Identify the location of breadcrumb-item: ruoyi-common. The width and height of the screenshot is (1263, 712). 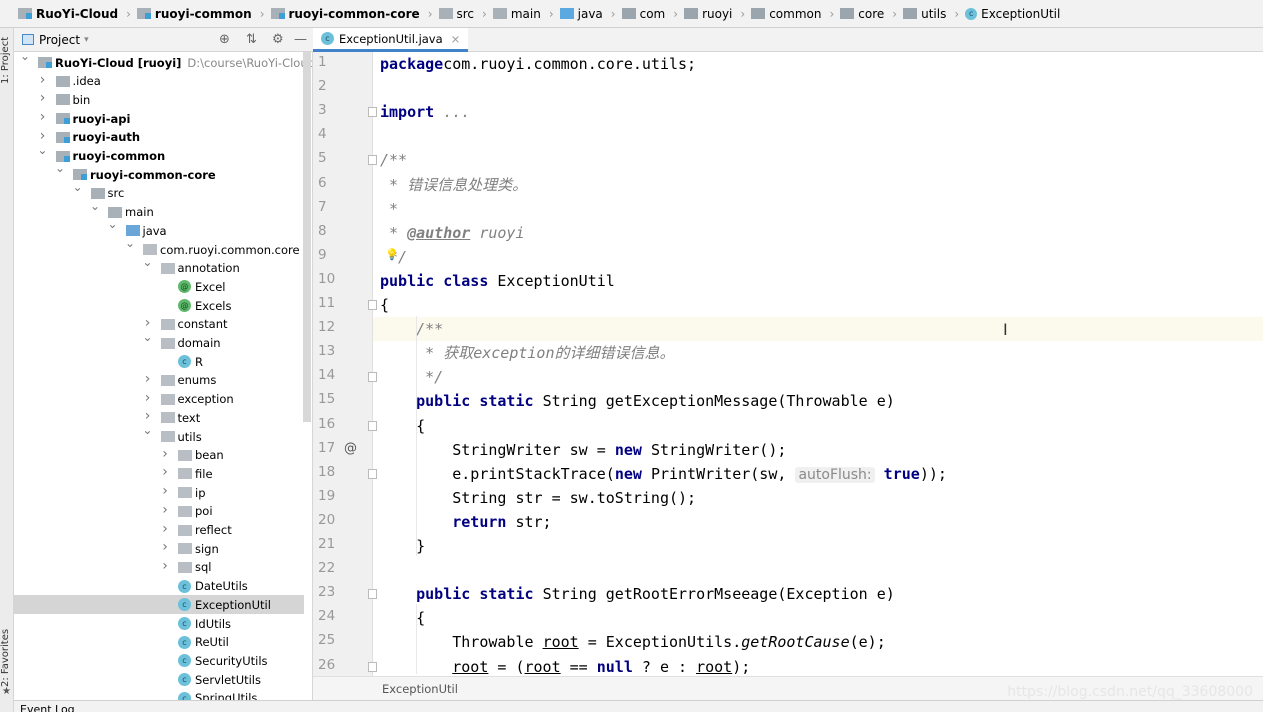
(194, 14).